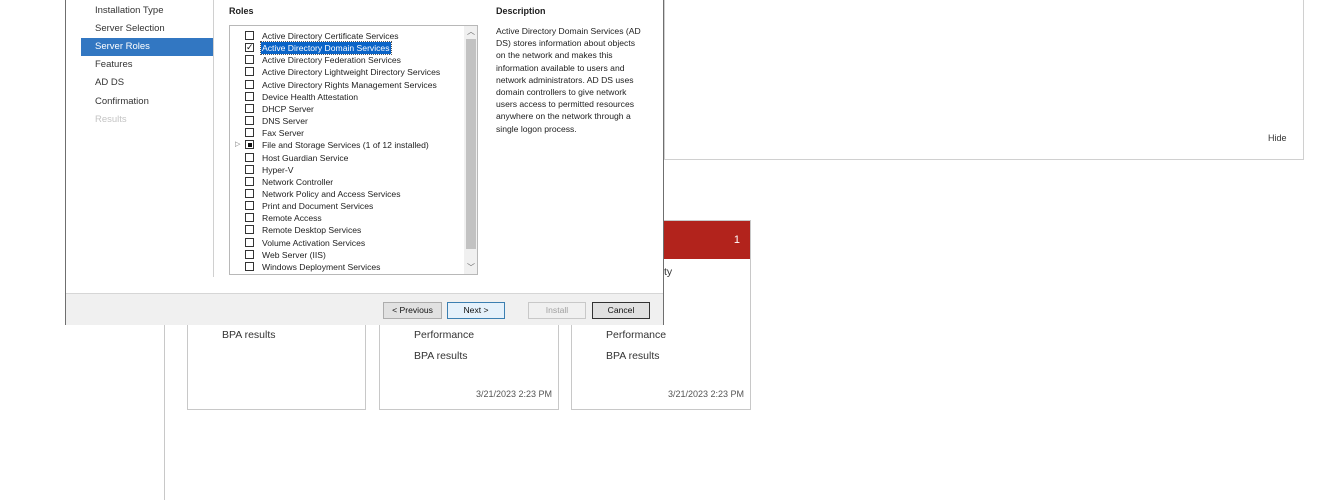 The width and height of the screenshot is (1320, 500). What do you see at coordinates (326, 48) in the screenshot?
I see `role-label: Active Directory Domain Services` at bounding box center [326, 48].